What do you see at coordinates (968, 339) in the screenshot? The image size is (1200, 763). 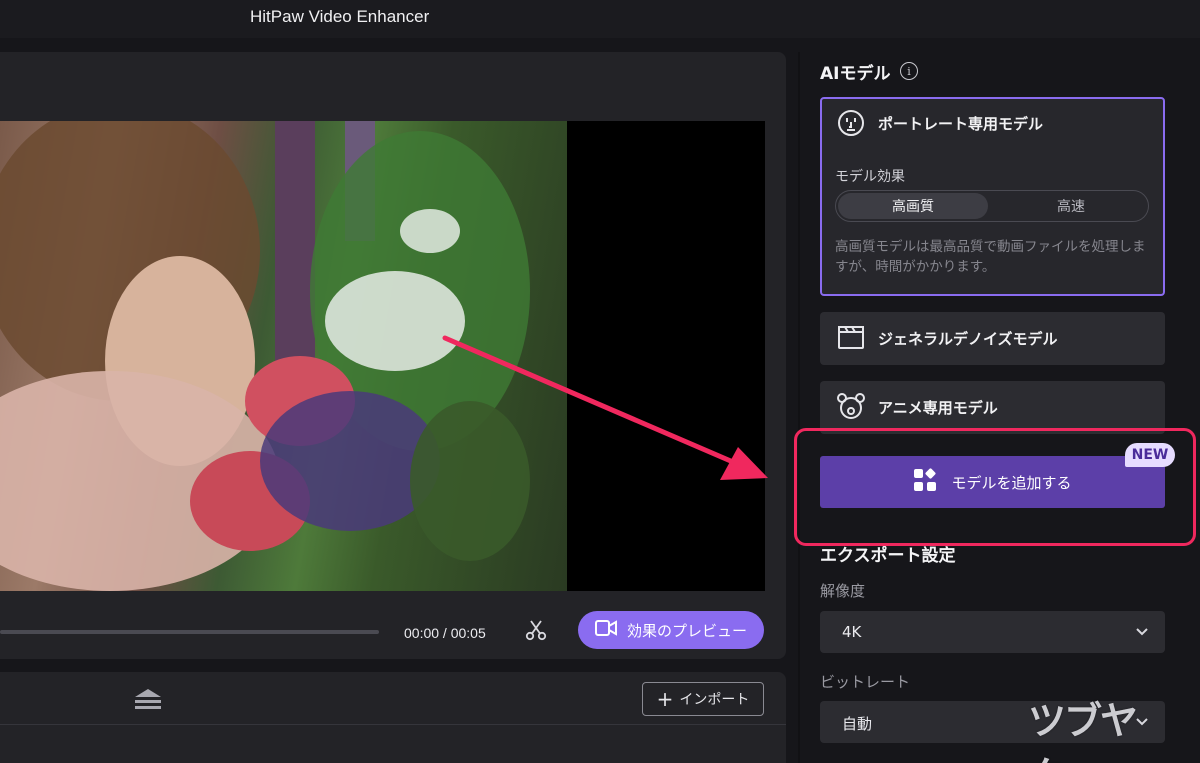 I see `general-denoise-model-title: ジェネラルデノイズモデル` at bounding box center [968, 339].